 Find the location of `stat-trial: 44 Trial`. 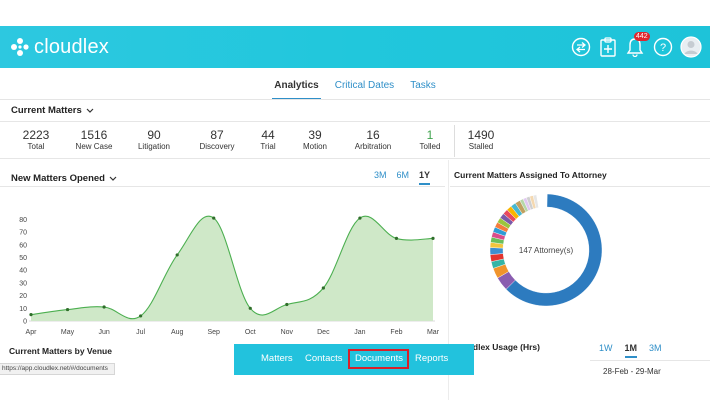

stat-trial: 44 Trial is located at coordinates (268, 140).